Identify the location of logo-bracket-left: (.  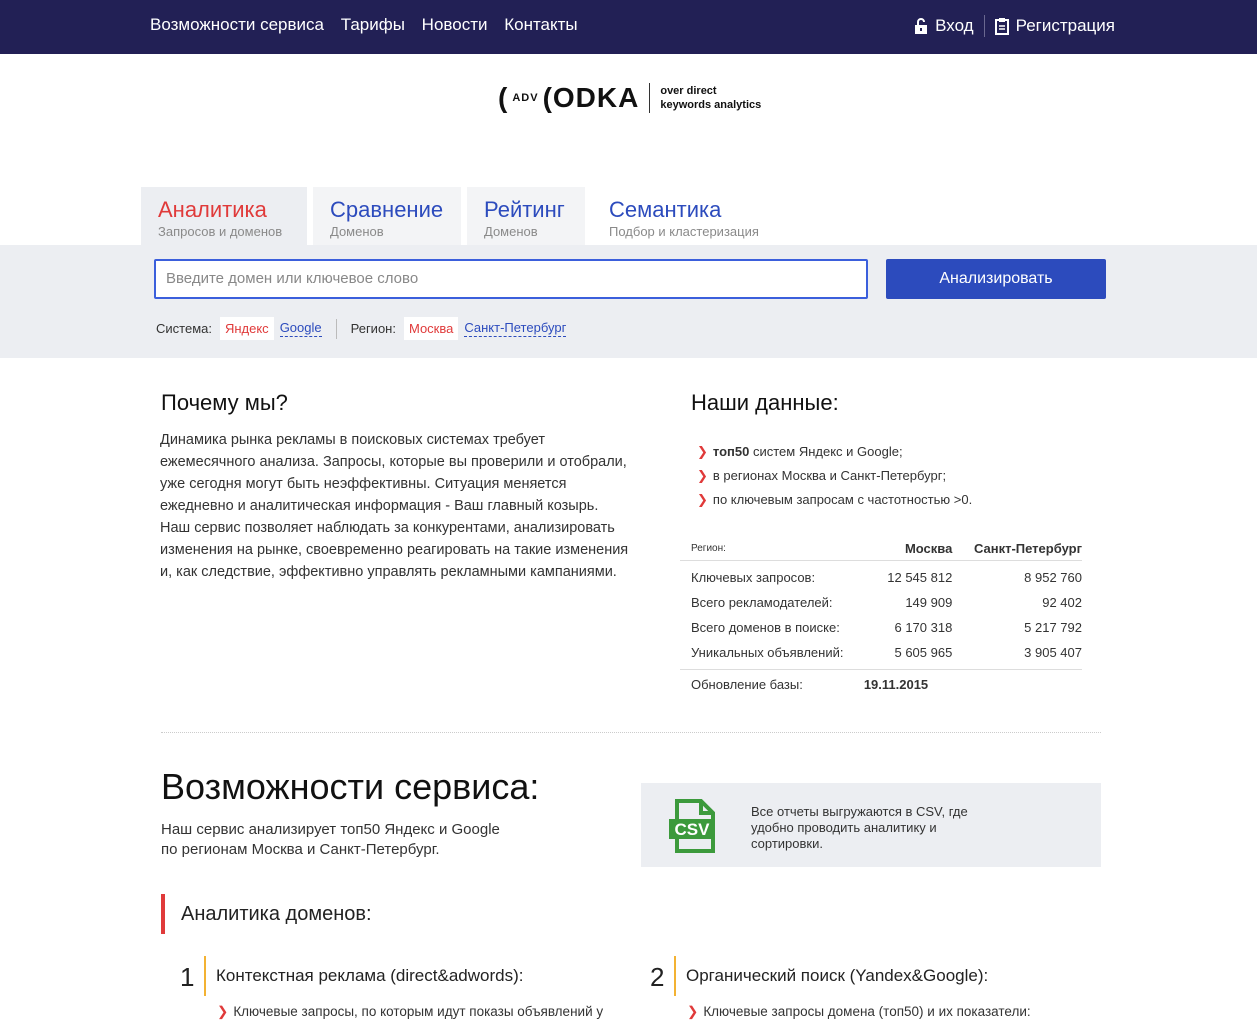
(503, 97).